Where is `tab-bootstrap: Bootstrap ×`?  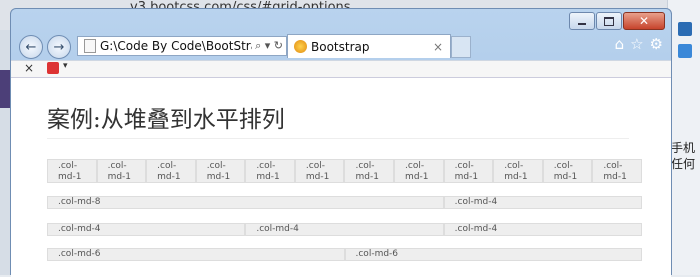
tab-bootstrap: Bootstrap × is located at coordinates (369, 46).